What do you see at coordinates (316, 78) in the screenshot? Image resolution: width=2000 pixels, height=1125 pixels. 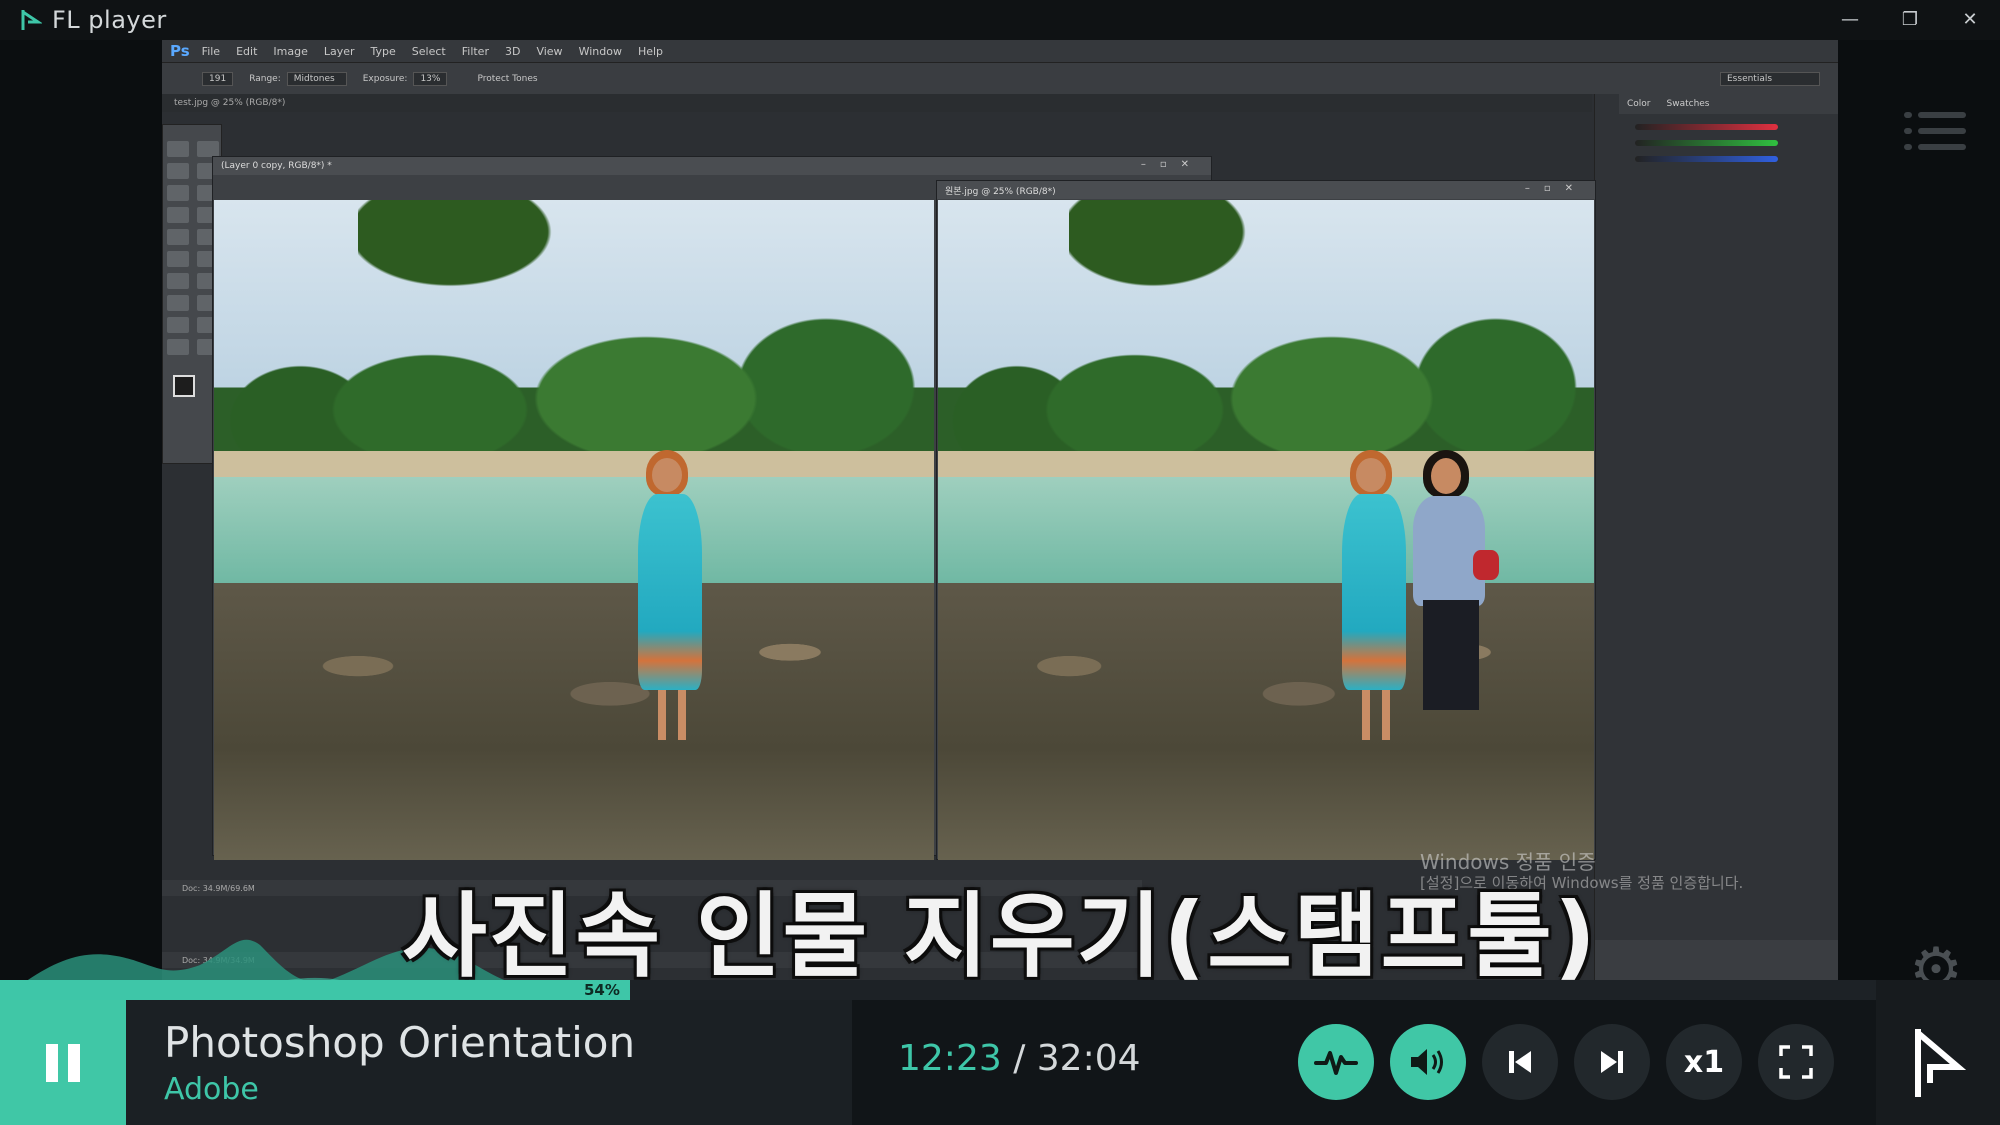 I see `ps-range-select: Midtones` at bounding box center [316, 78].